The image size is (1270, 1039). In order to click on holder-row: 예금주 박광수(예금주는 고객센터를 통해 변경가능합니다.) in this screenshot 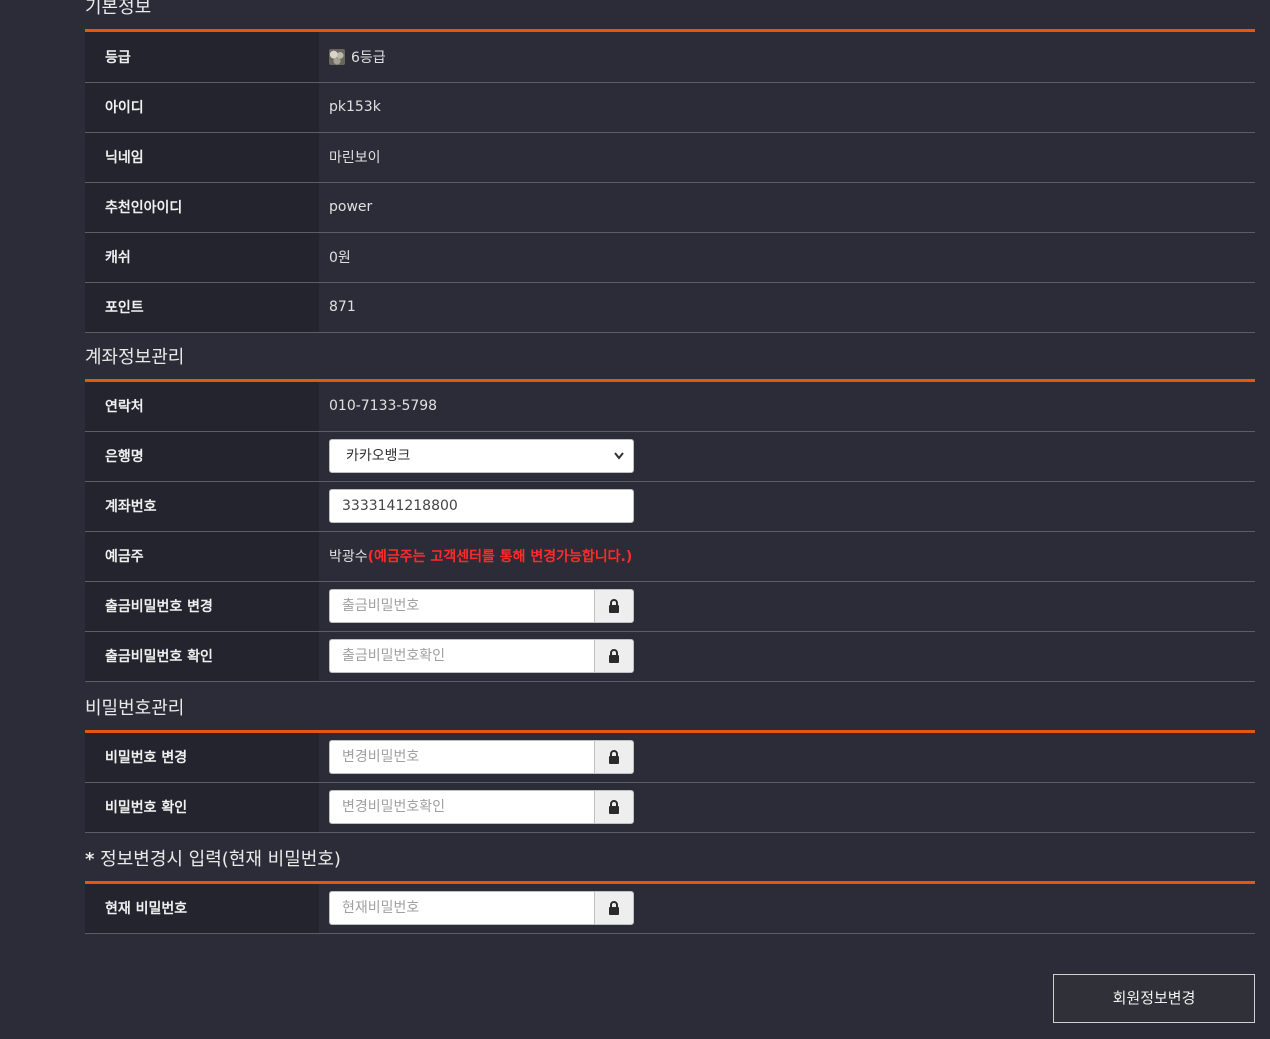, I will do `click(670, 556)`.